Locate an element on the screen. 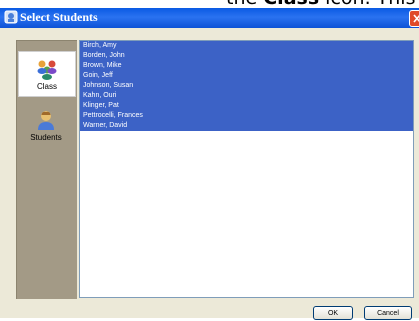 The image size is (419, 321). list-item: Goin, Jeff is located at coordinates (246, 76).